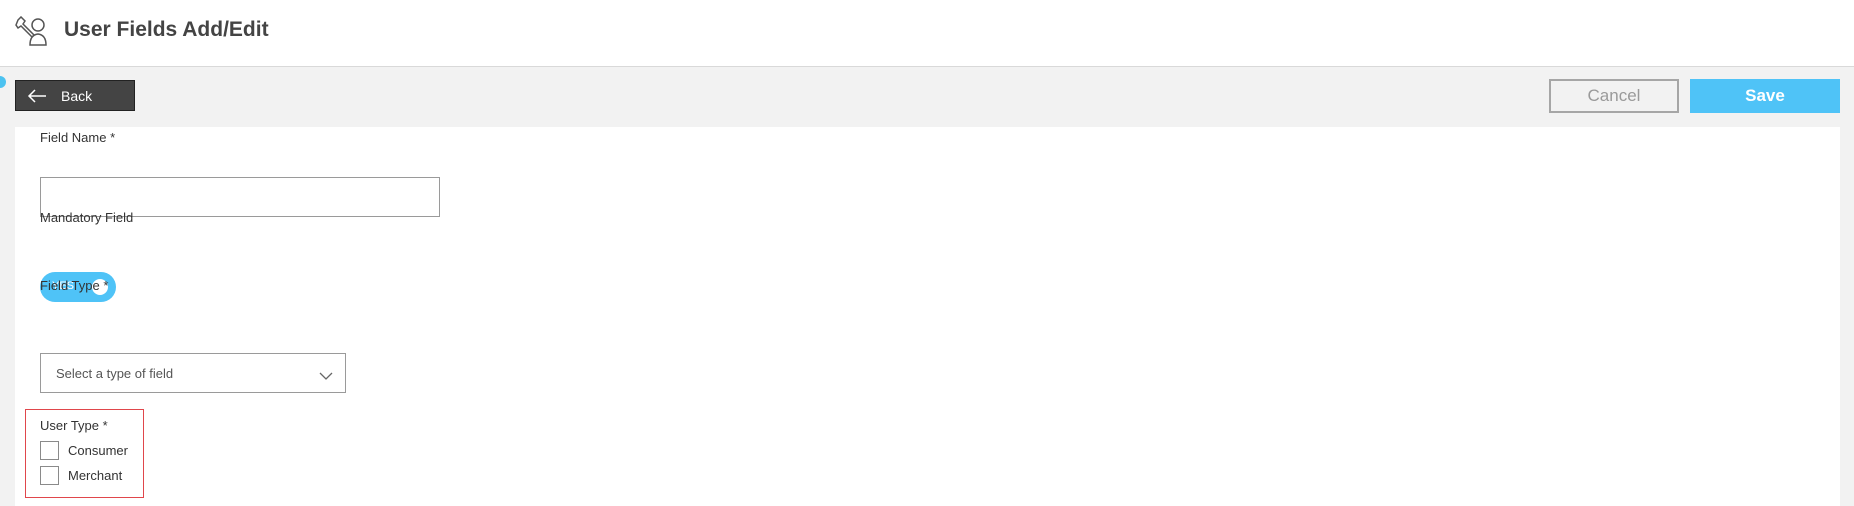  What do you see at coordinates (87, 217) in the screenshot?
I see `mandatory-field-label: Mandatory Field` at bounding box center [87, 217].